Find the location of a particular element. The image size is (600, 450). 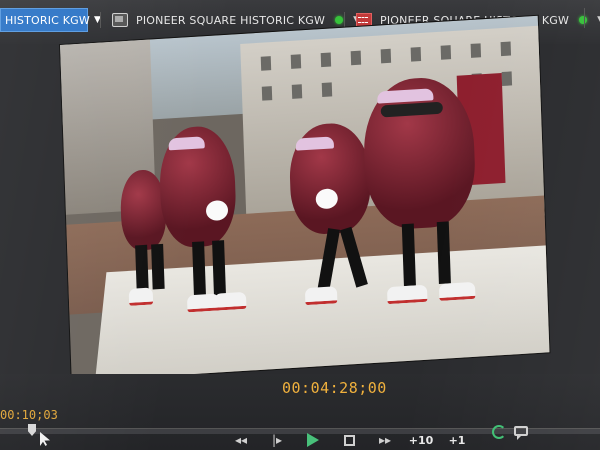

status-dot-icon is located at coordinates (339, 20).